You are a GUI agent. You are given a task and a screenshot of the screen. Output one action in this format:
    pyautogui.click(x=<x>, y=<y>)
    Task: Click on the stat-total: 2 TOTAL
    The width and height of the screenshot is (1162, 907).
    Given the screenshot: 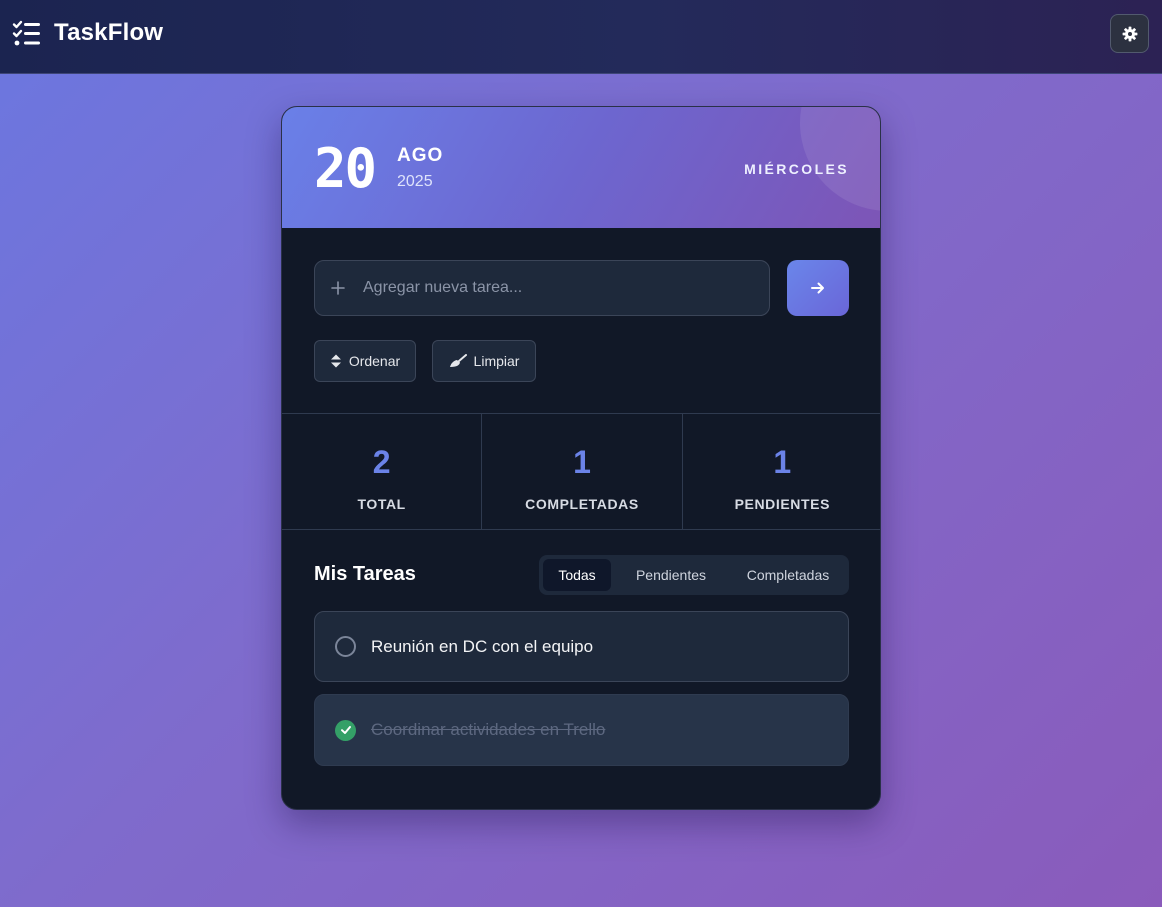 What is the action you would take?
    pyautogui.click(x=381, y=471)
    